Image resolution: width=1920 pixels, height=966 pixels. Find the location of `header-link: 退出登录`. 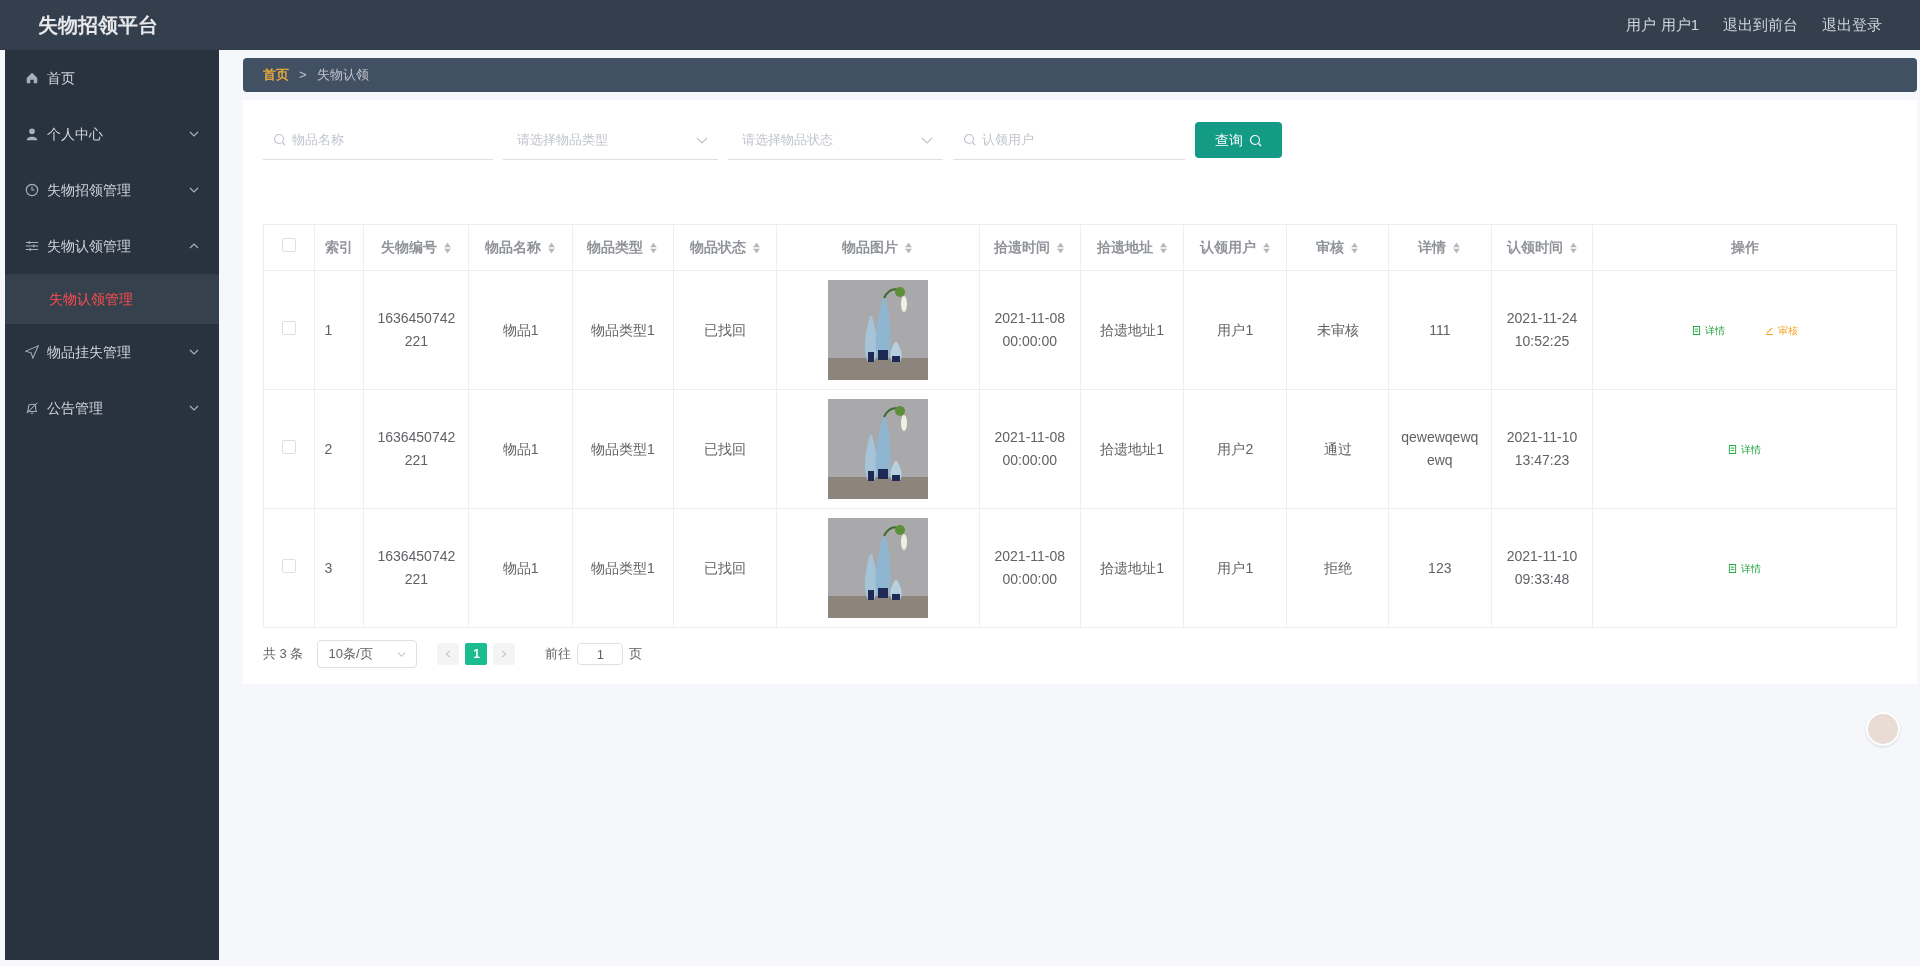

header-link: 退出登录 is located at coordinates (1852, 25).